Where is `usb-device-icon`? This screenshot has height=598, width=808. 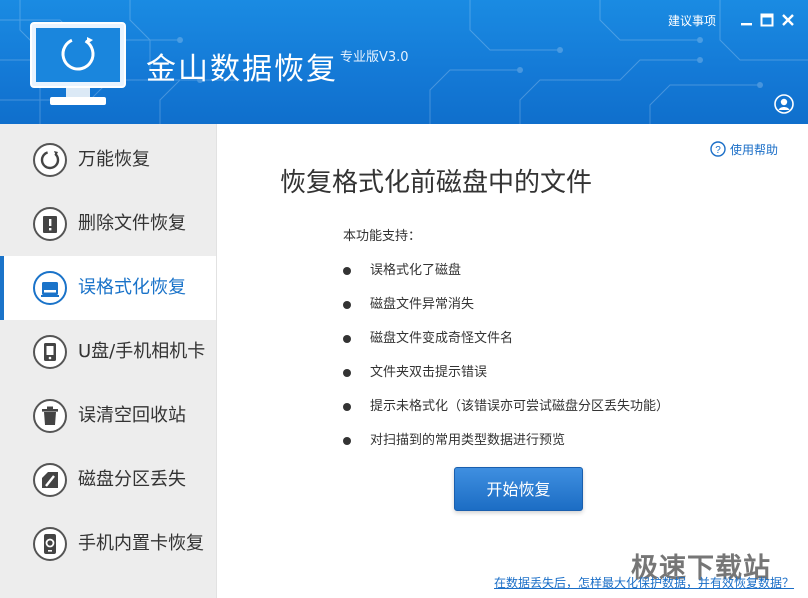 usb-device-icon is located at coordinates (50, 352).